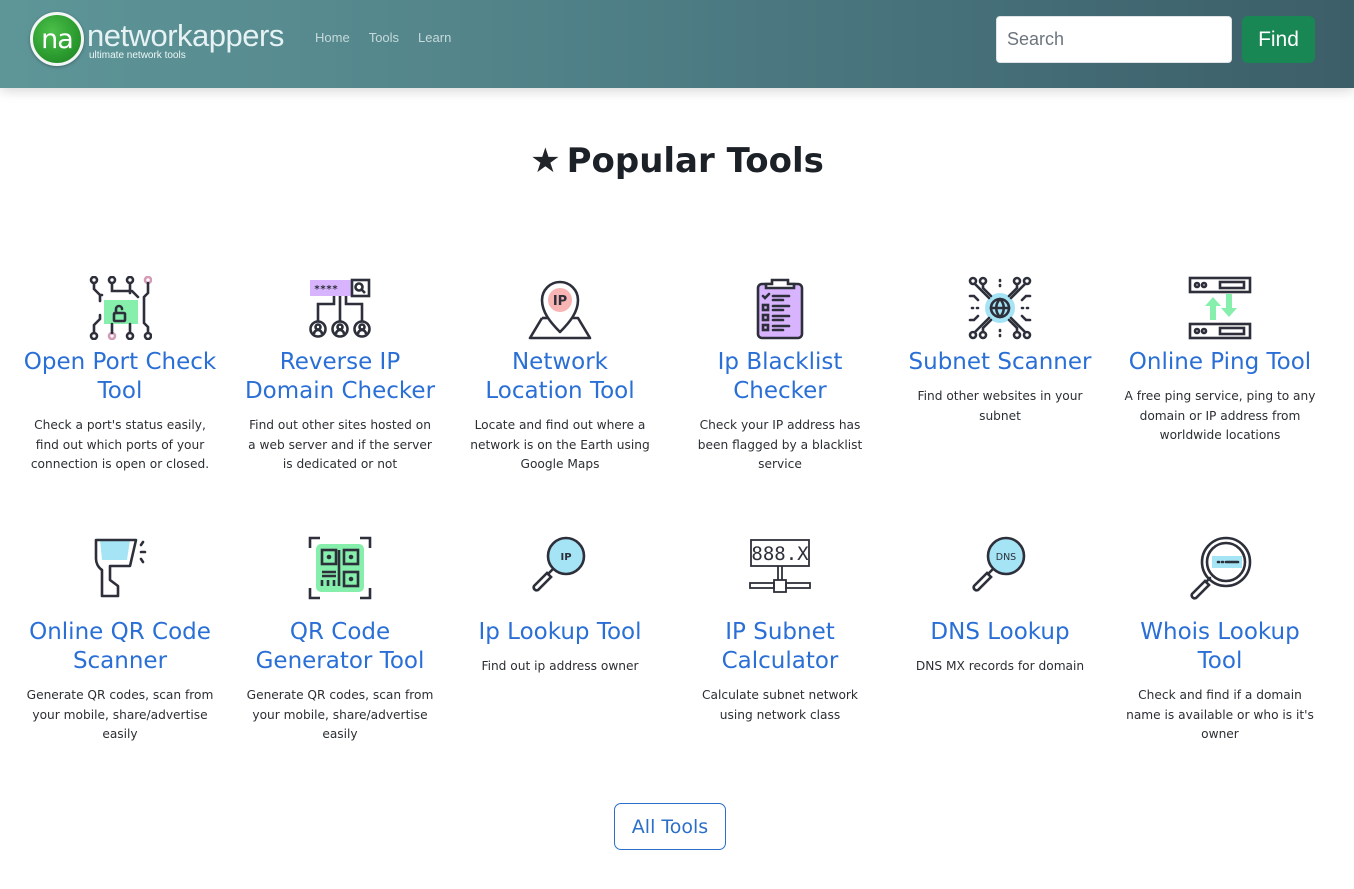 The height and width of the screenshot is (889, 1354). What do you see at coordinates (677, 161) in the screenshot?
I see `page-title: ★ Popular Tools` at bounding box center [677, 161].